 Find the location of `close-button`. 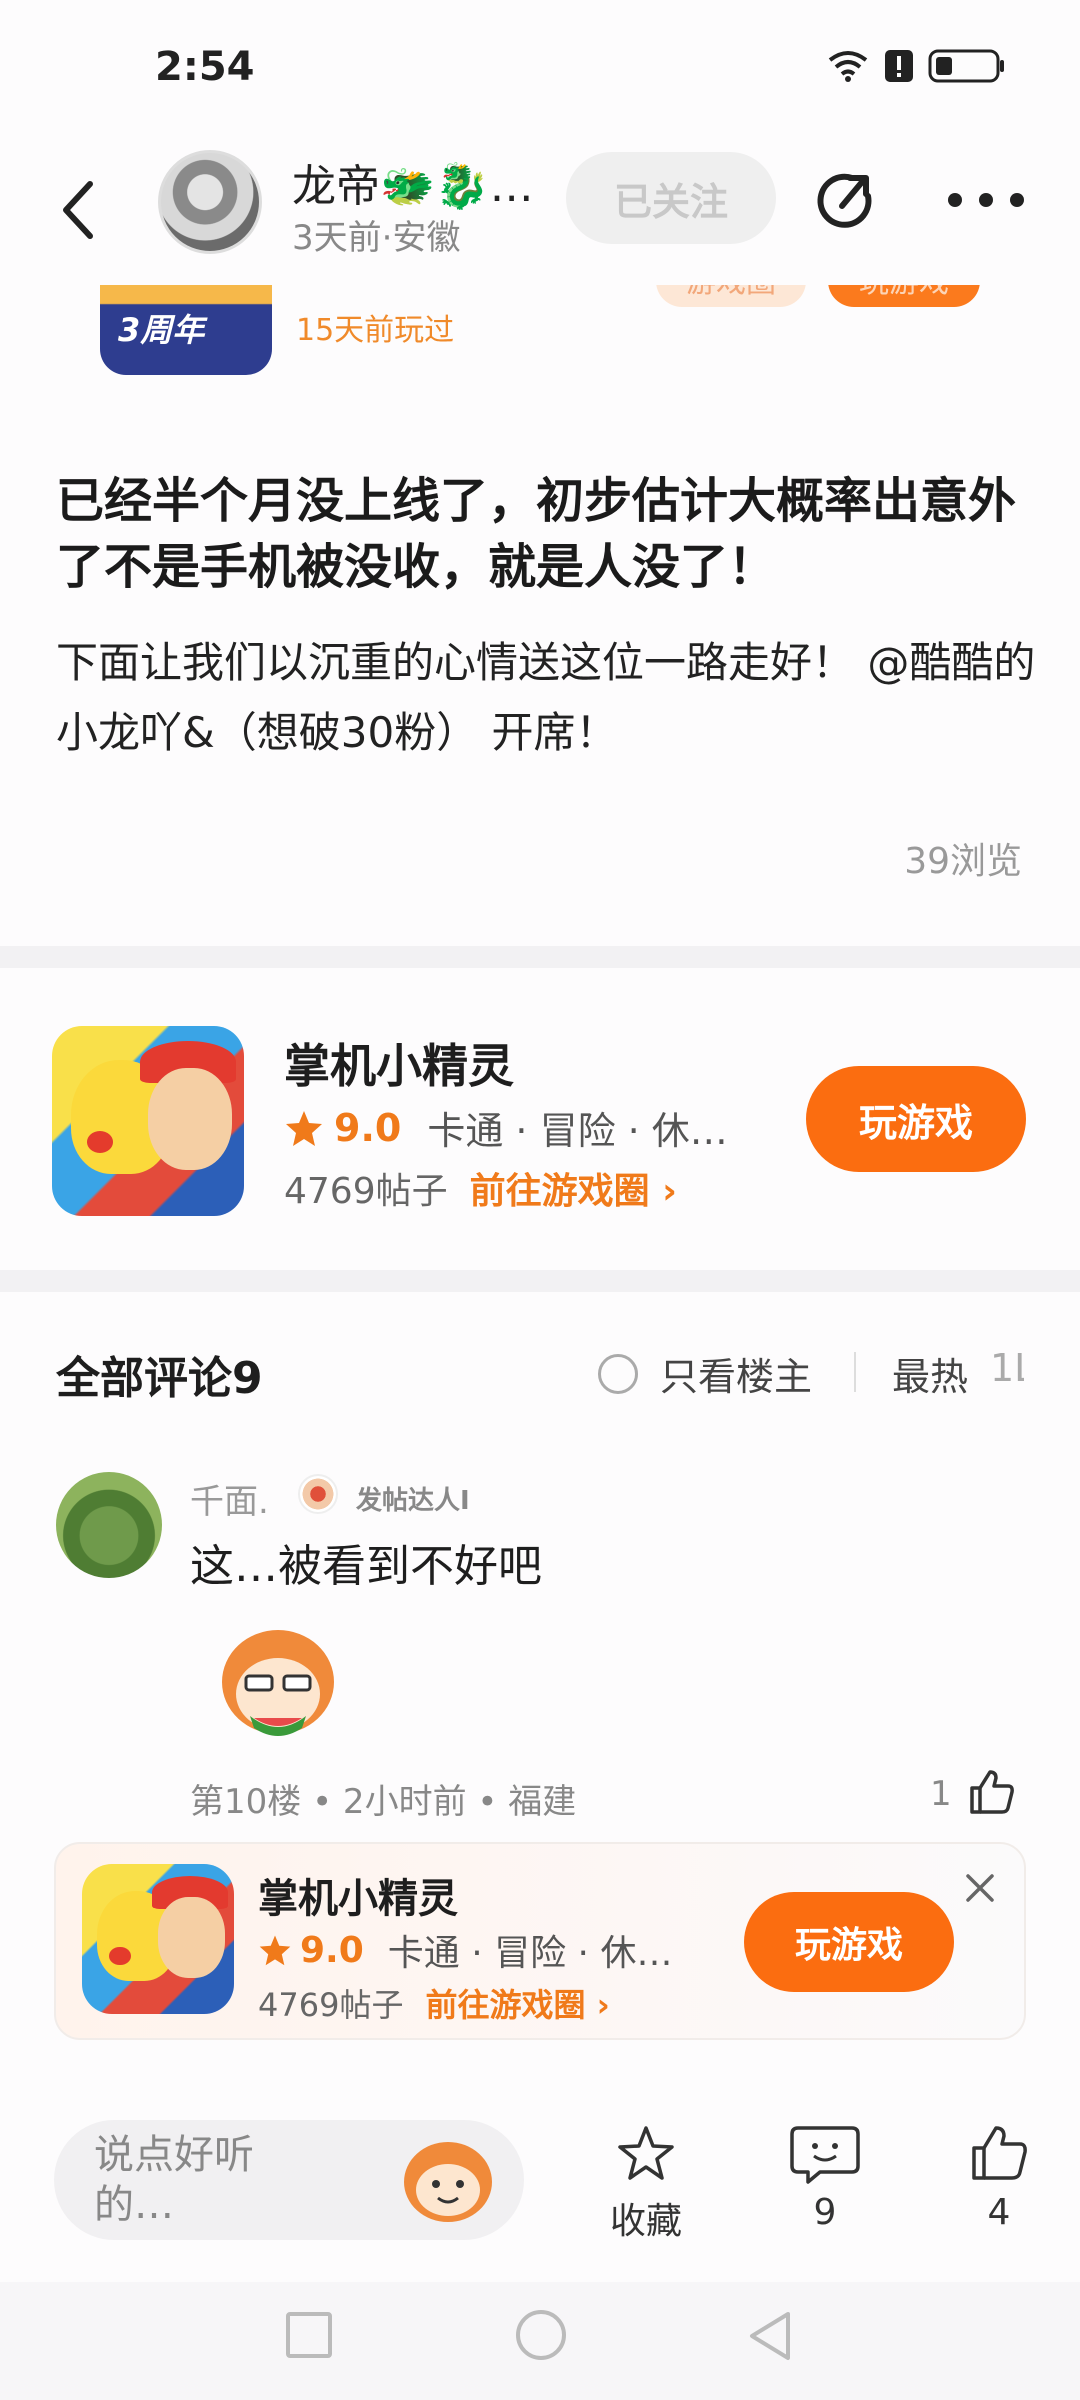

close-button is located at coordinates (980, 1888).